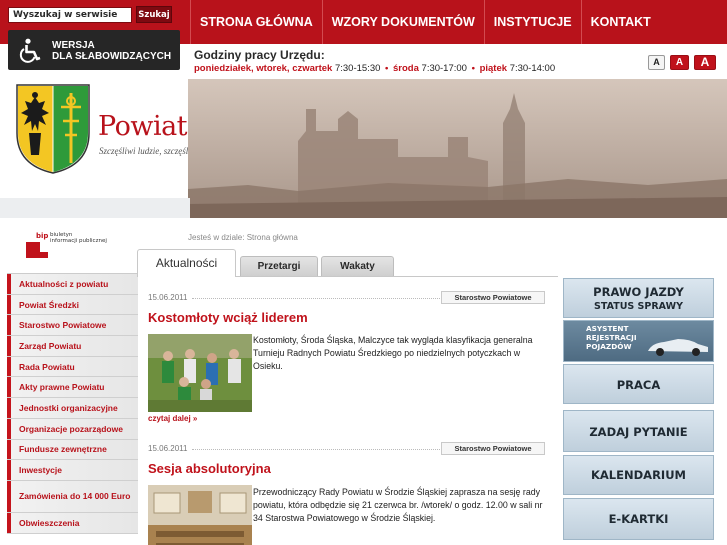  I want to click on sidebar-item-announcements: Obwieszczenia, so click(72, 523).